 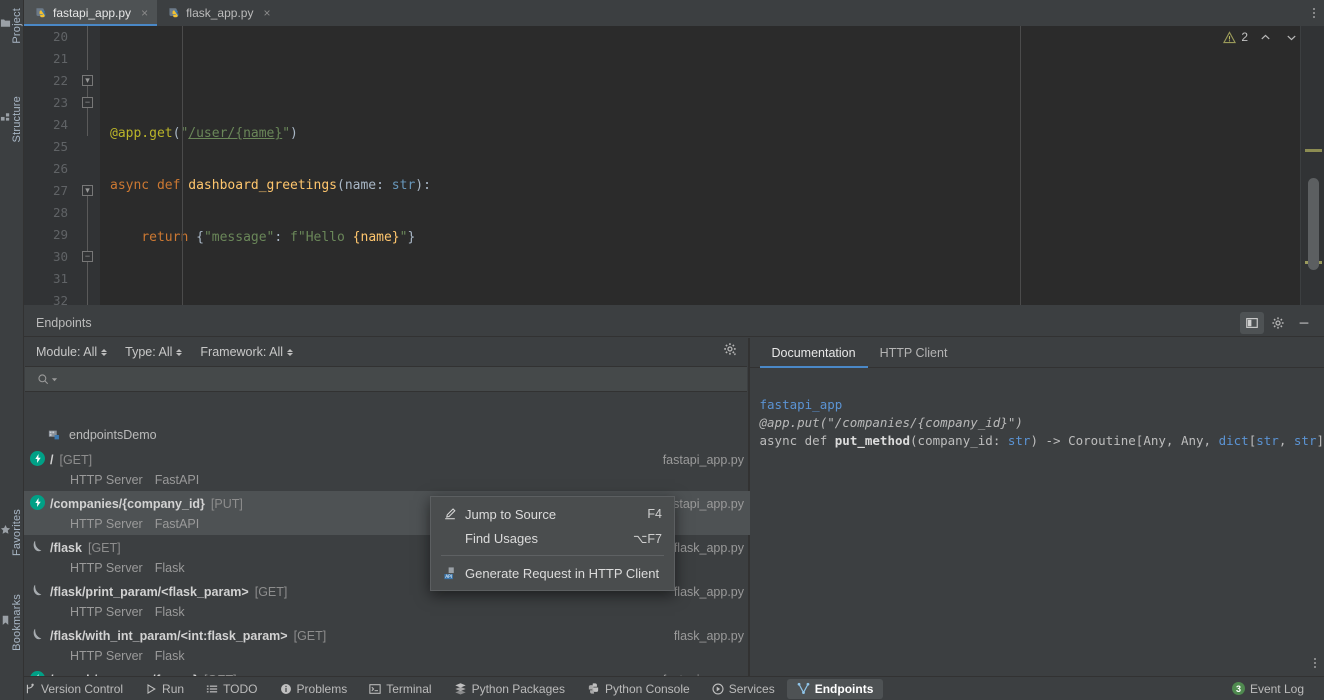 I want to click on editor-tab-fastapi-app: fastapi_app.py ×, so click(x=91, y=13).